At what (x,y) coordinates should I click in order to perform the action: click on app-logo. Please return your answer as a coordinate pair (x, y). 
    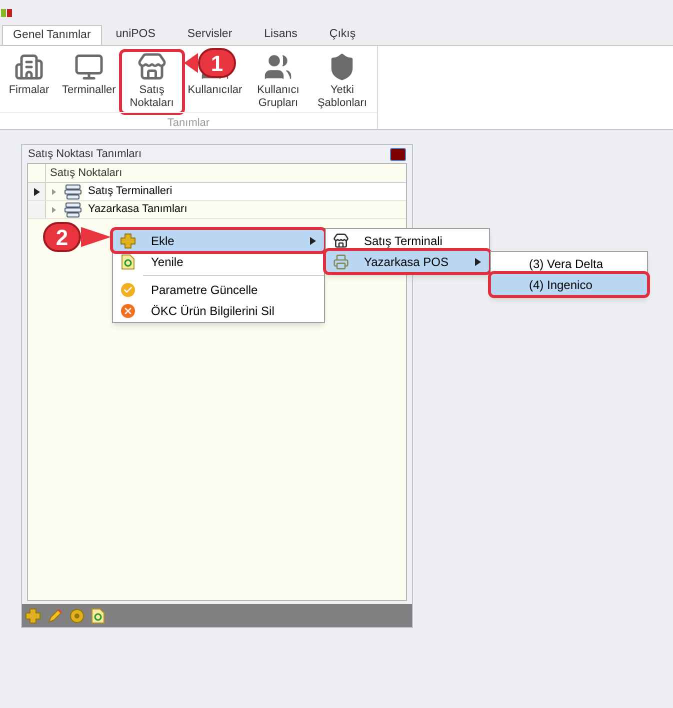
    Looking at the image, I should click on (7, 13).